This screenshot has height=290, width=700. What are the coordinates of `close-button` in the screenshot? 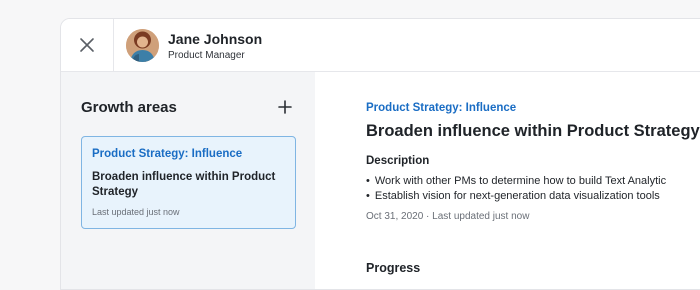 It's located at (87, 45).